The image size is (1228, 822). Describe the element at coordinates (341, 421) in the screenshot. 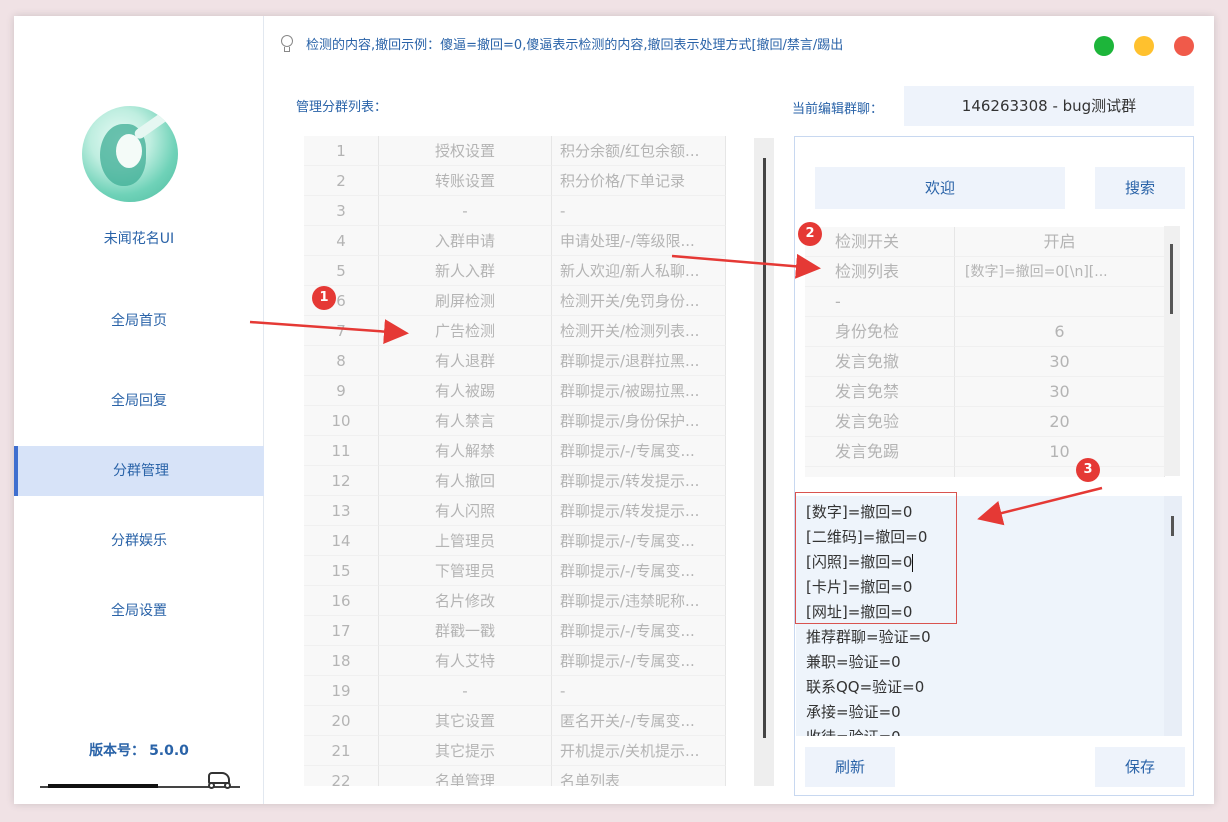

I see `row-index: 10` at that location.